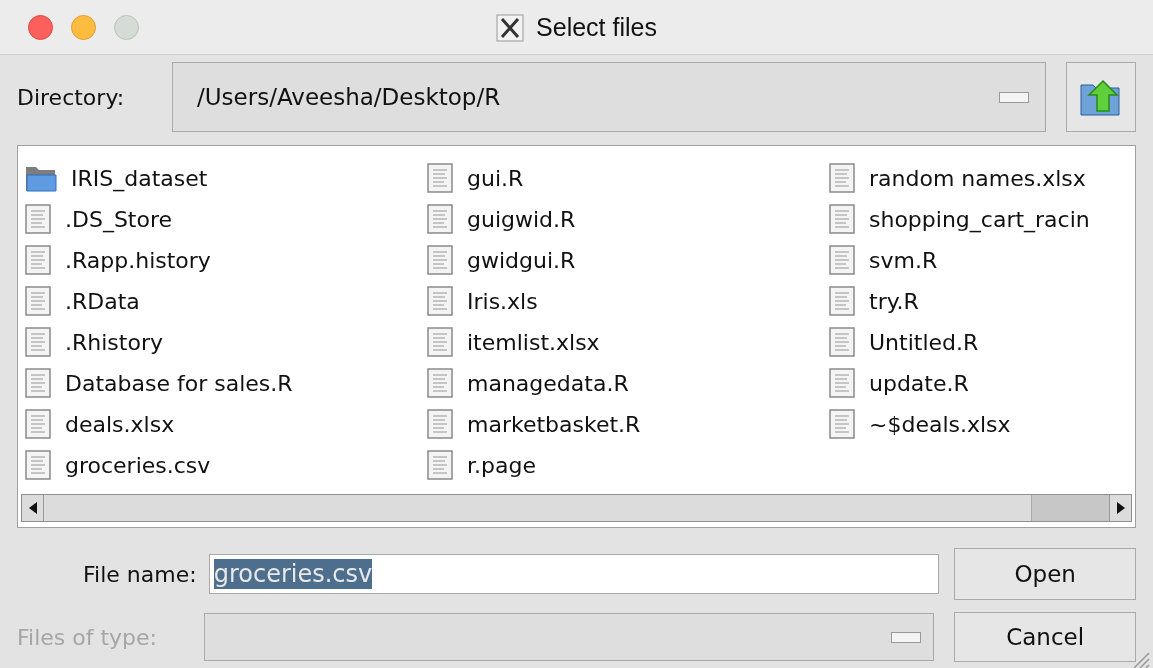 Image resolution: width=1153 pixels, height=668 pixels. What do you see at coordinates (502, 301) in the screenshot?
I see `file-name: Iris.xls` at bounding box center [502, 301].